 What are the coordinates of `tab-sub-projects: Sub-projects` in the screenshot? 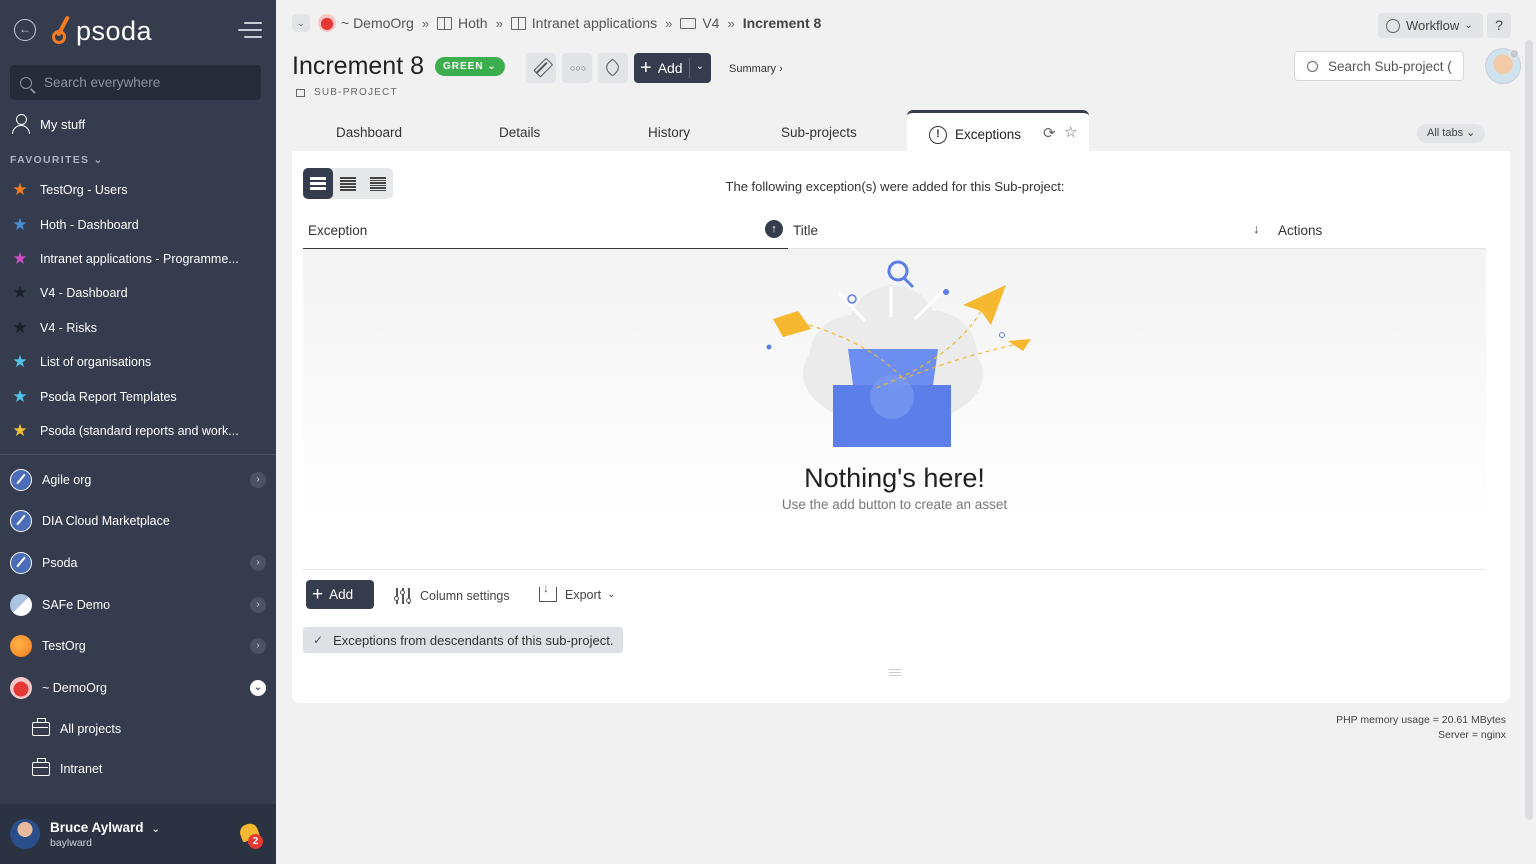 It's located at (819, 132).